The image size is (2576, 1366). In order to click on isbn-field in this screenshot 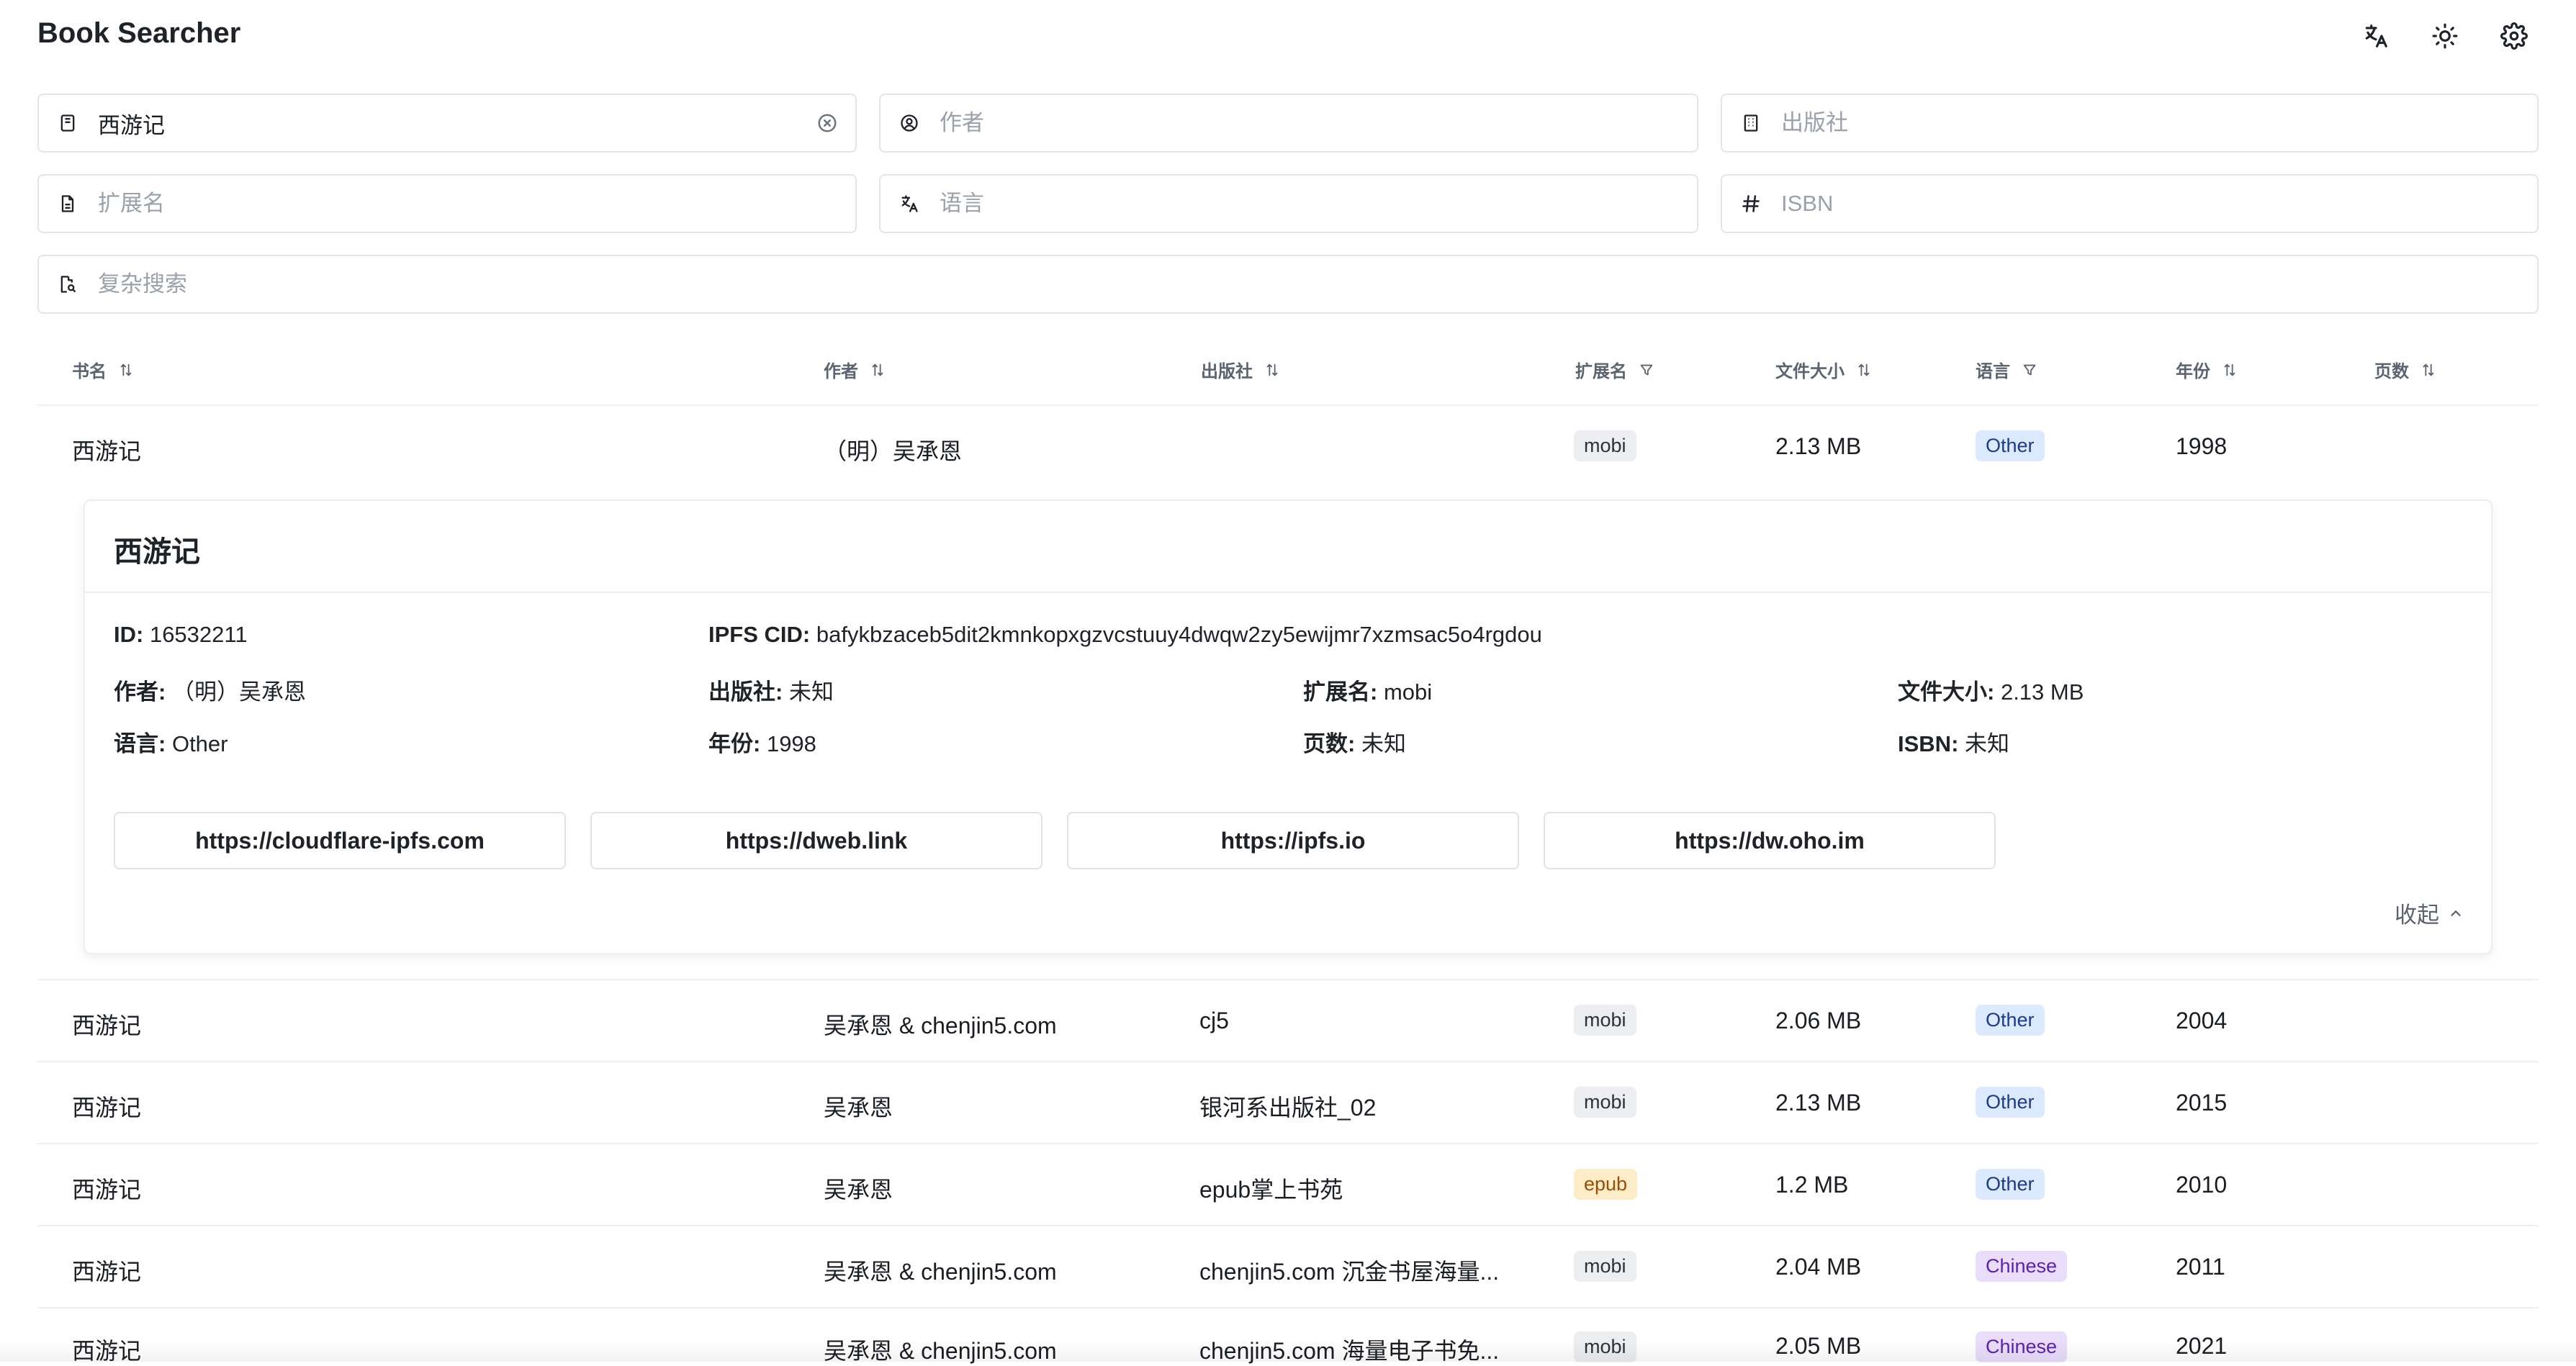, I will do `click(2130, 203)`.